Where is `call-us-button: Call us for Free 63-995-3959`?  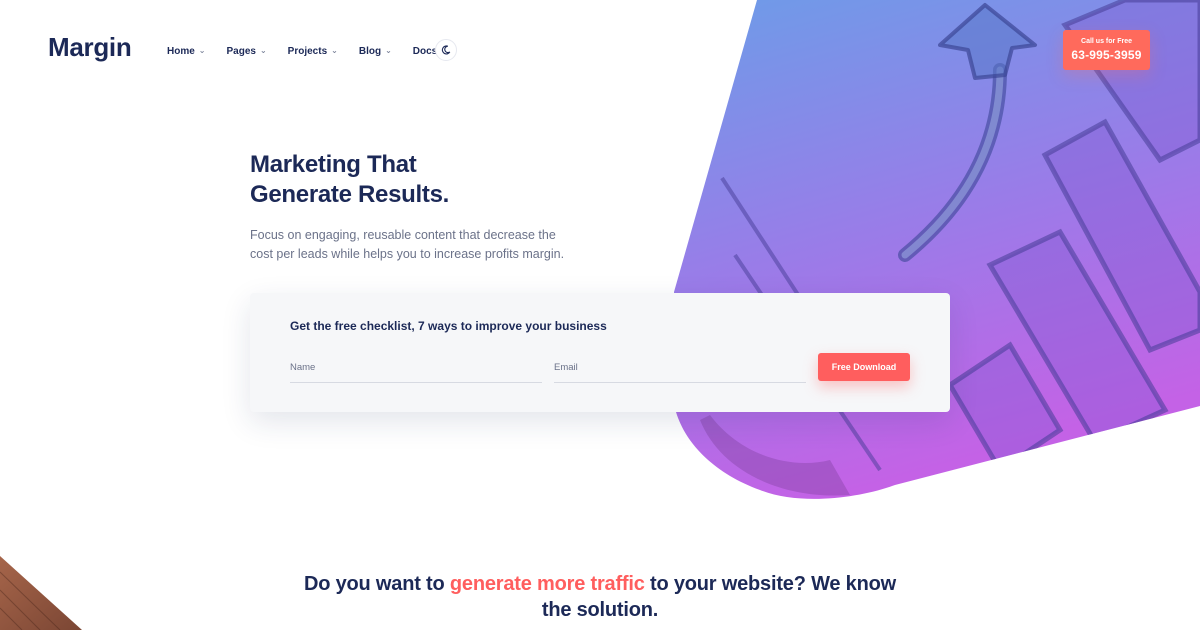 call-us-button: Call us for Free 63-995-3959 is located at coordinates (1106, 50).